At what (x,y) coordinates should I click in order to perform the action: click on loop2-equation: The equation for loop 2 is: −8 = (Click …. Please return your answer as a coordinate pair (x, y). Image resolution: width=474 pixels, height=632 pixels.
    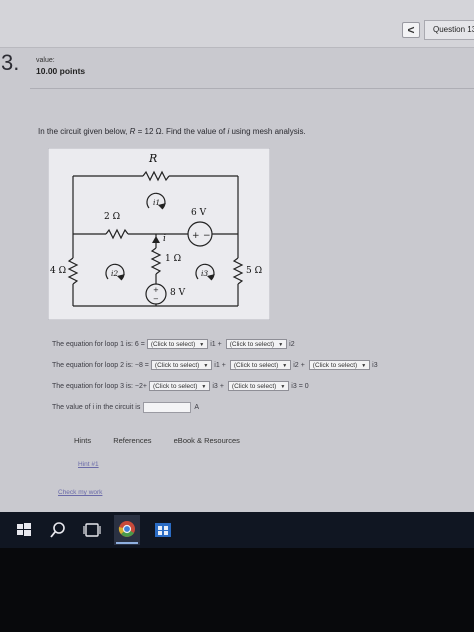
    Looking at the image, I should click on (215, 365).